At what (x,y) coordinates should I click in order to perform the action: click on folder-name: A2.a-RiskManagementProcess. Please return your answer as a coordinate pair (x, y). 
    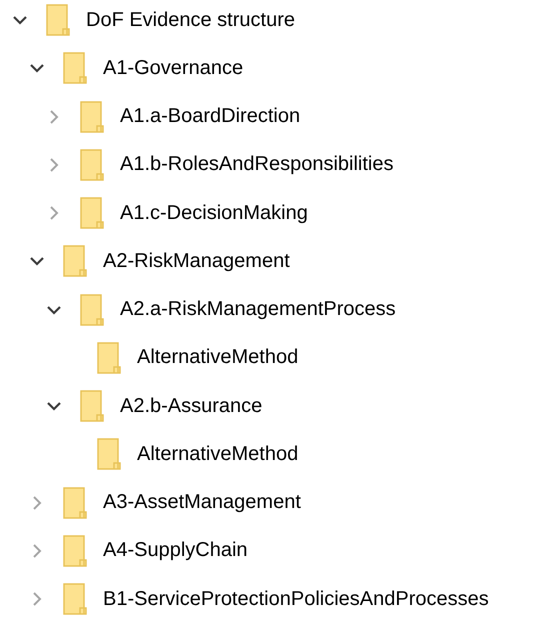
    Looking at the image, I should click on (258, 310).